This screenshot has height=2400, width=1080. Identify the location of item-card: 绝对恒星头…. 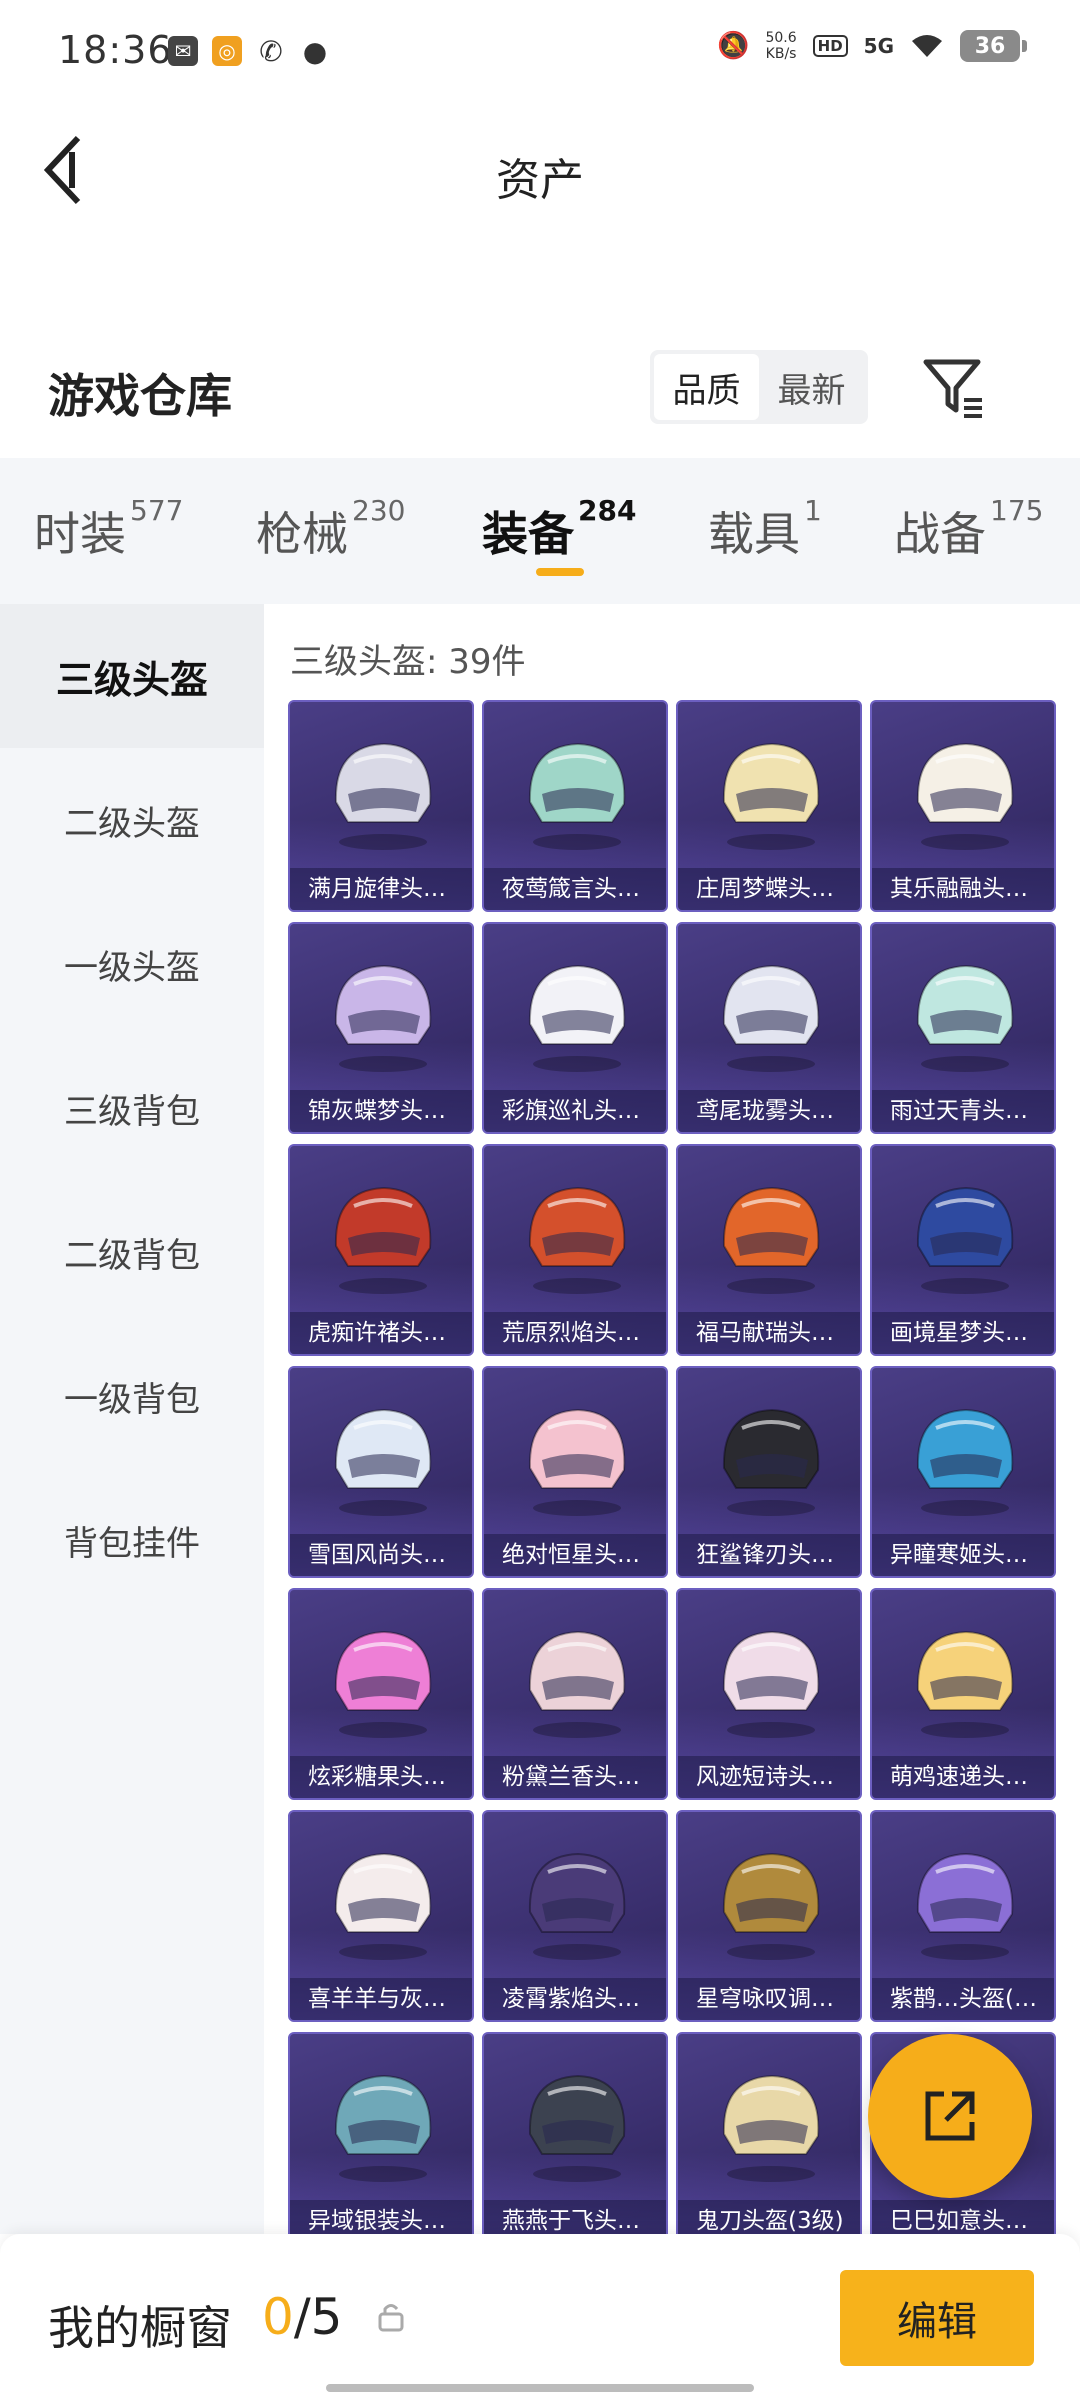
(575, 1472).